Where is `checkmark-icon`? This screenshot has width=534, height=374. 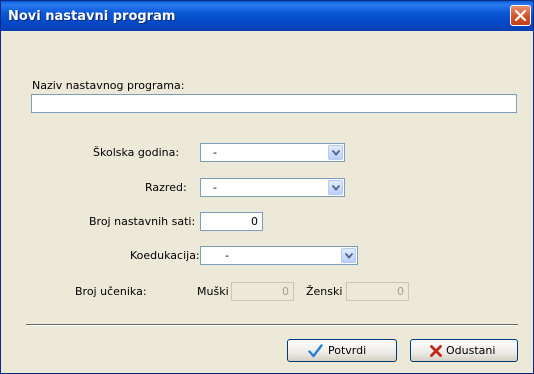 checkmark-icon is located at coordinates (315, 351).